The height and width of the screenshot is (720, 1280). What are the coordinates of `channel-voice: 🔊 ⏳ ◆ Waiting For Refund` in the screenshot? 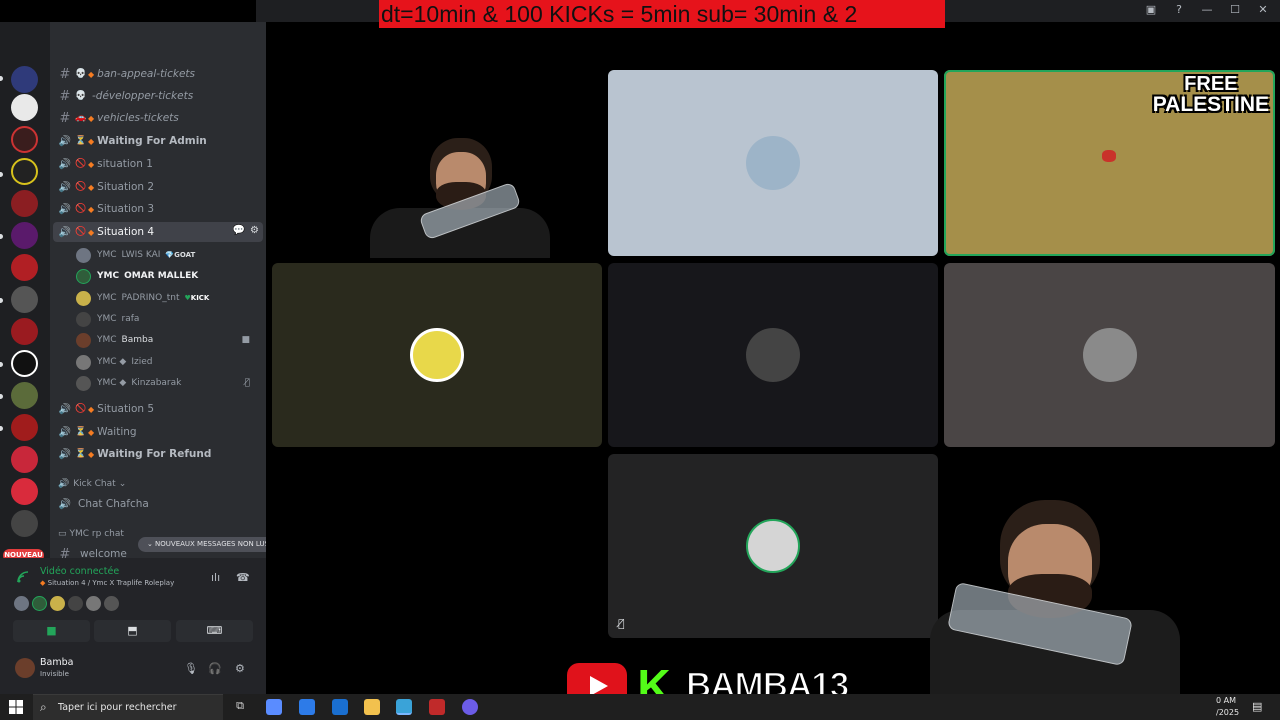 It's located at (158, 454).